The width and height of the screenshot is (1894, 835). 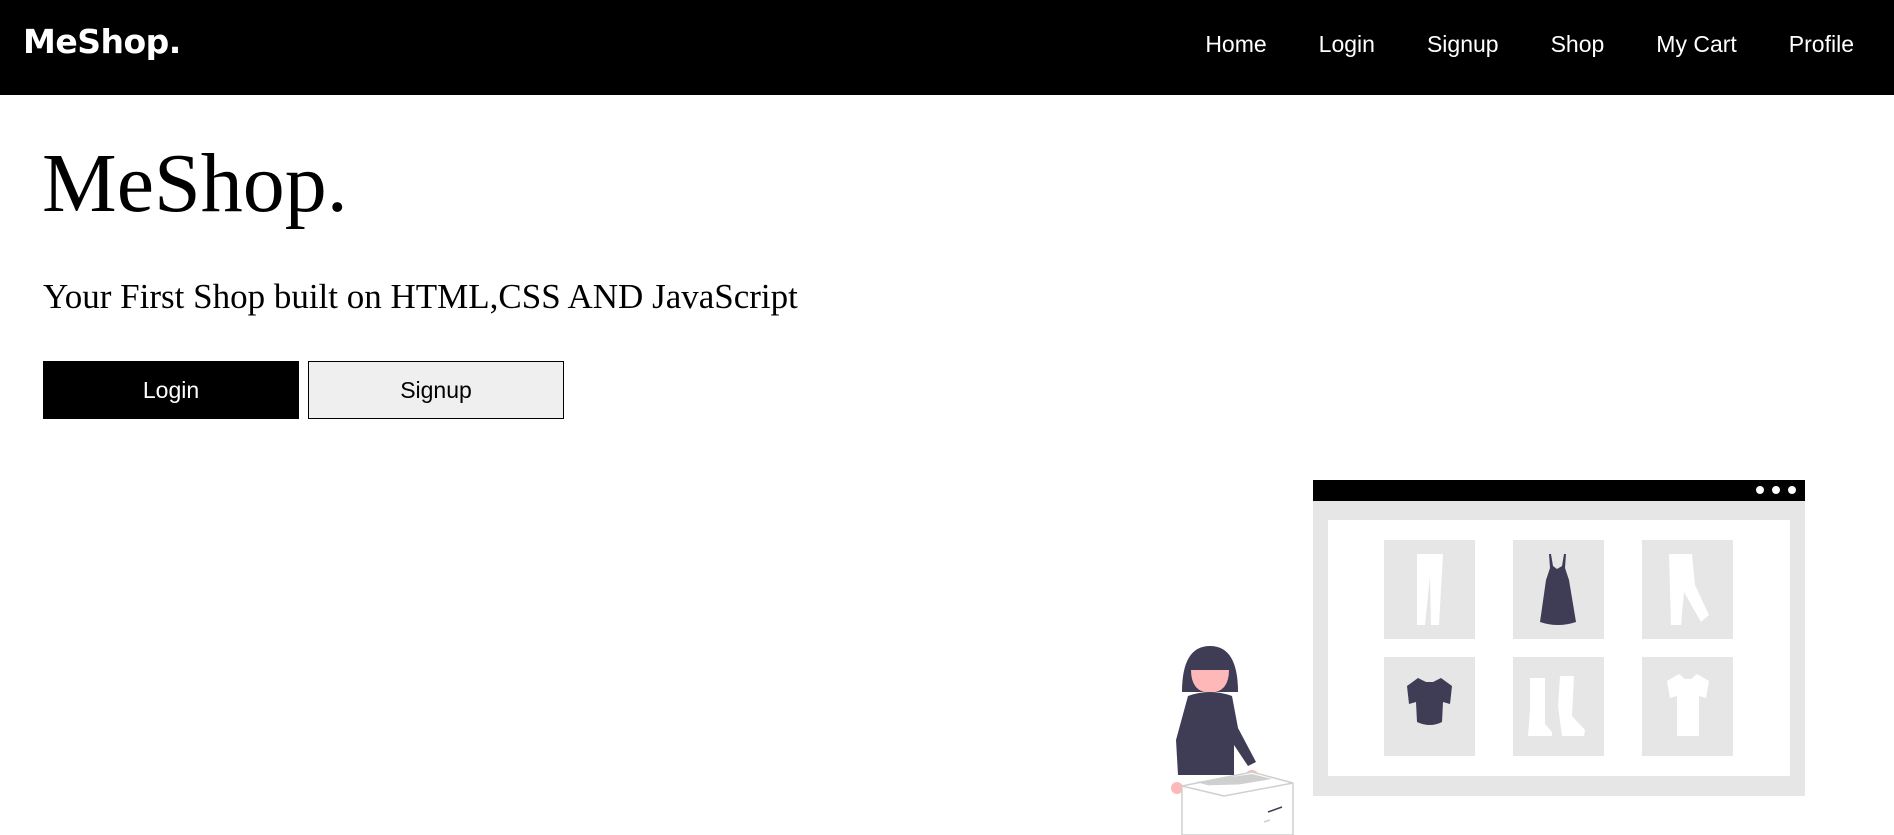 What do you see at coordinates (195, 183) in the screenshot?
I see `hero-title: MeShop.` at bounding box center [195, 183].